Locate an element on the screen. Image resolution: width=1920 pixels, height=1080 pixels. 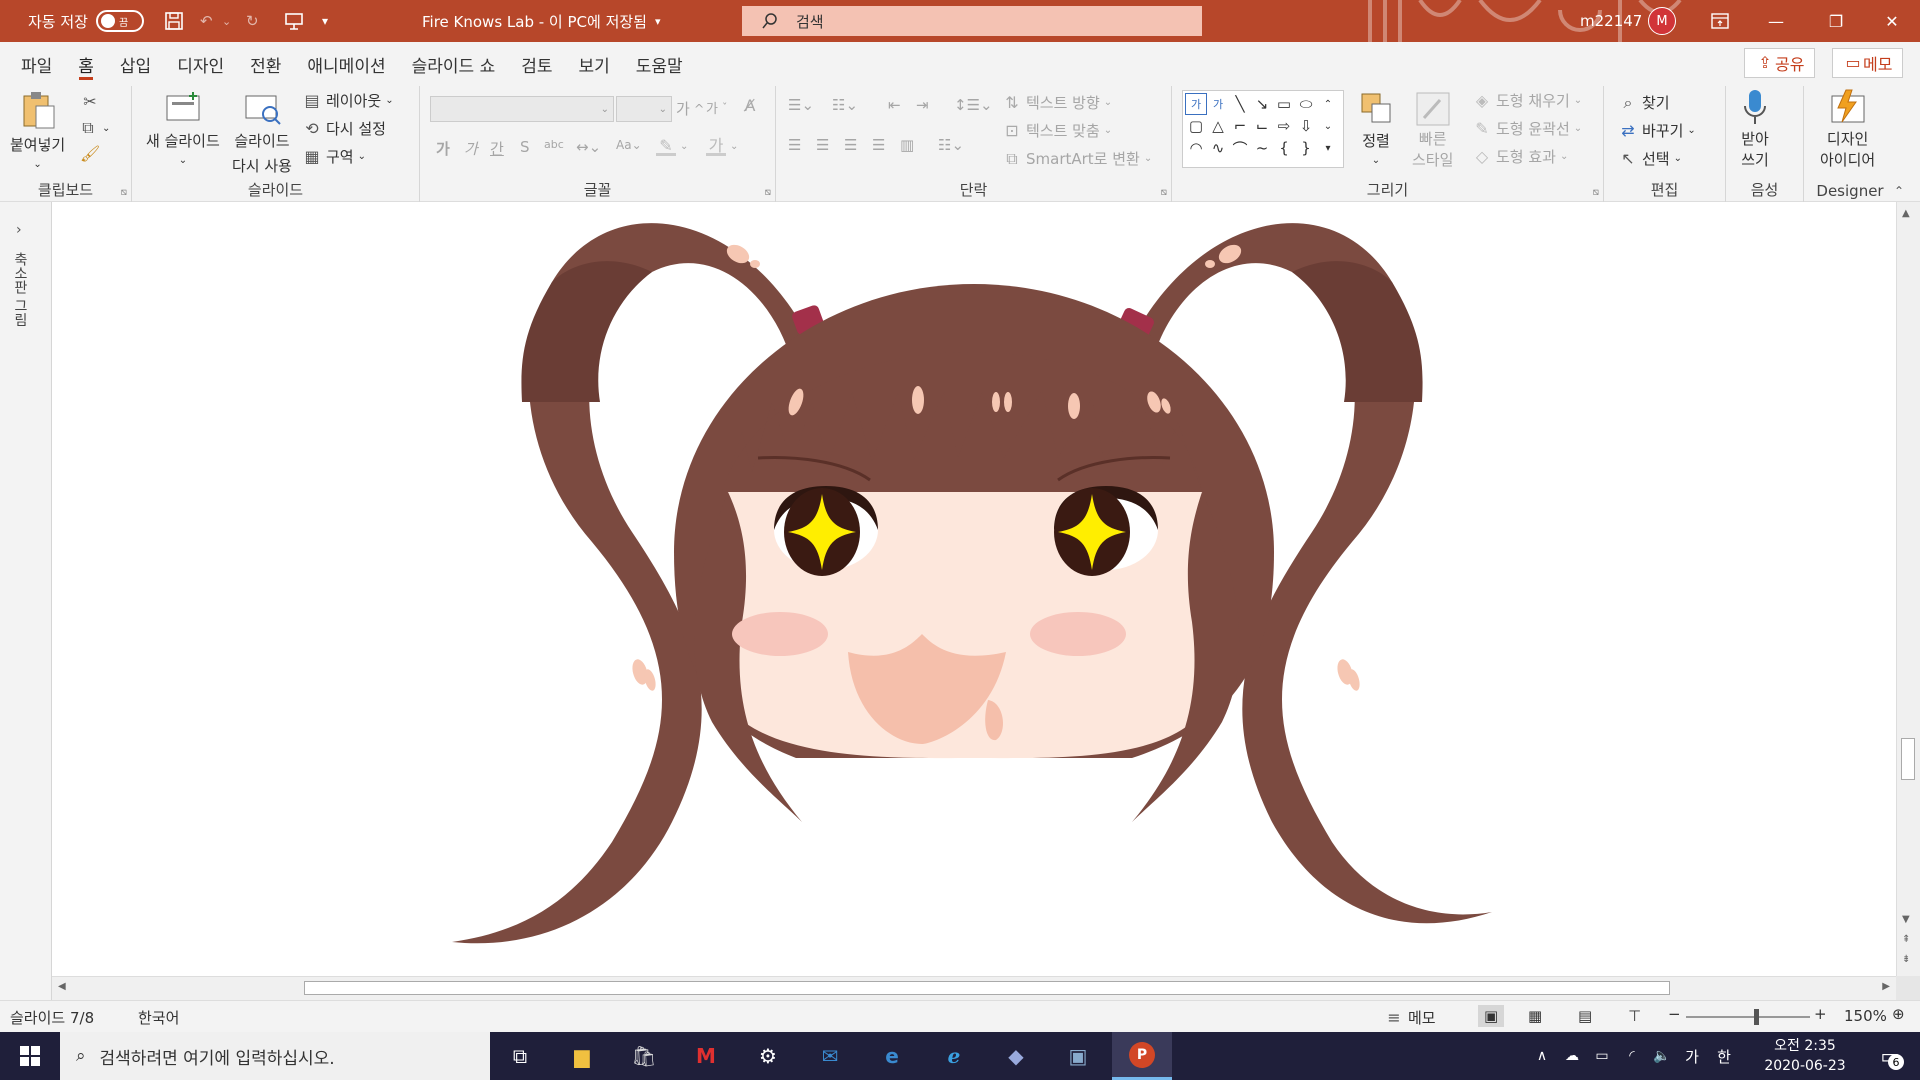
columns-icon: ▥ is located at coordinates (907, 145).